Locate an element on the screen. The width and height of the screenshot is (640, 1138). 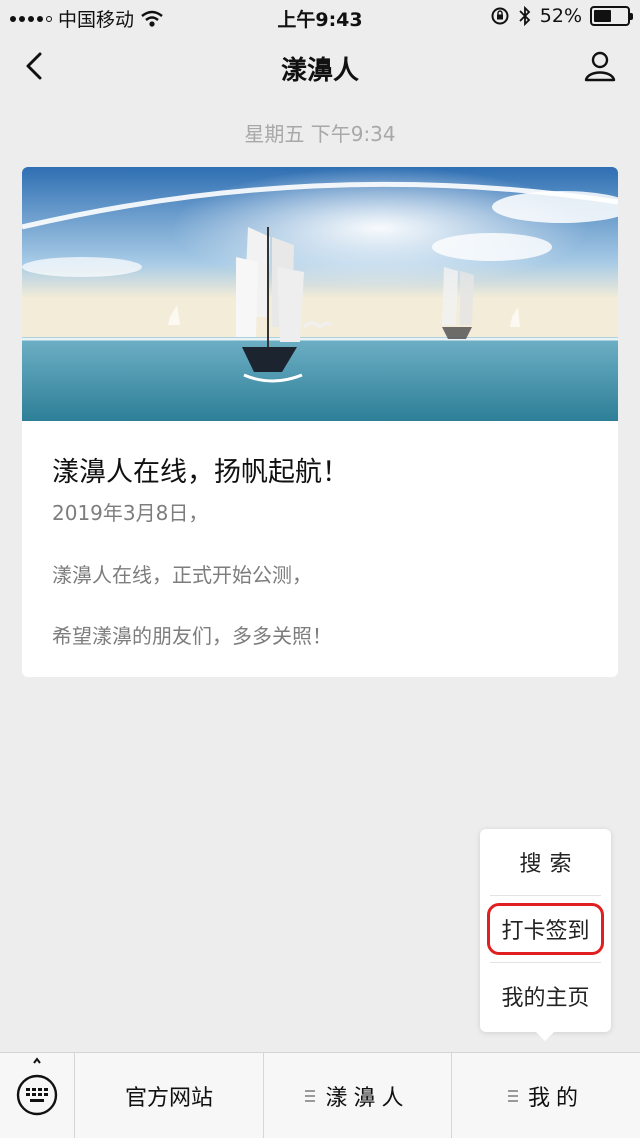
menu-yangbi-people: 漾濞人 is located at coordinates (358, 1095).